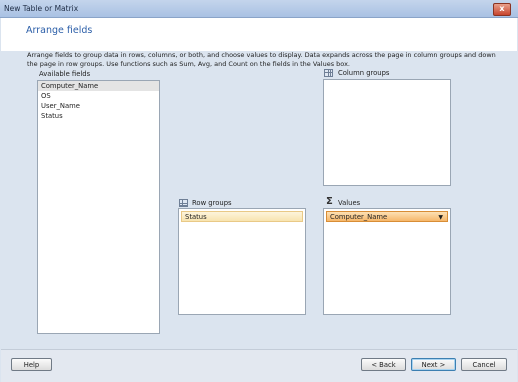 This screenshot has height=382, width=518. I want to click on field-item: Status, so click(98, 116).